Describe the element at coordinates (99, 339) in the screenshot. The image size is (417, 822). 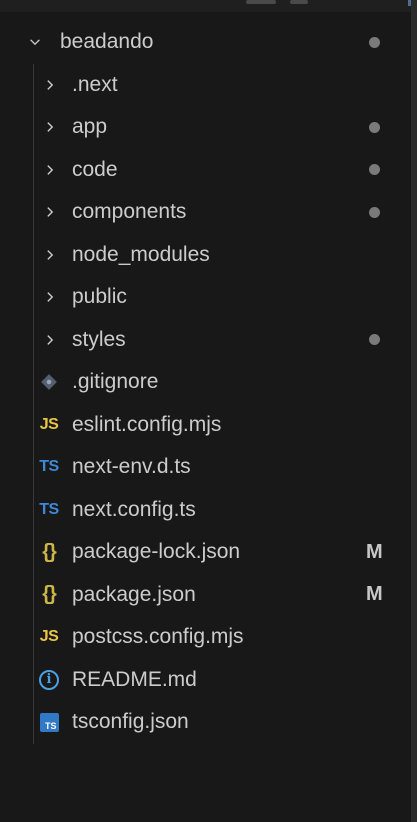
I see `folder-label: styles` at that location.